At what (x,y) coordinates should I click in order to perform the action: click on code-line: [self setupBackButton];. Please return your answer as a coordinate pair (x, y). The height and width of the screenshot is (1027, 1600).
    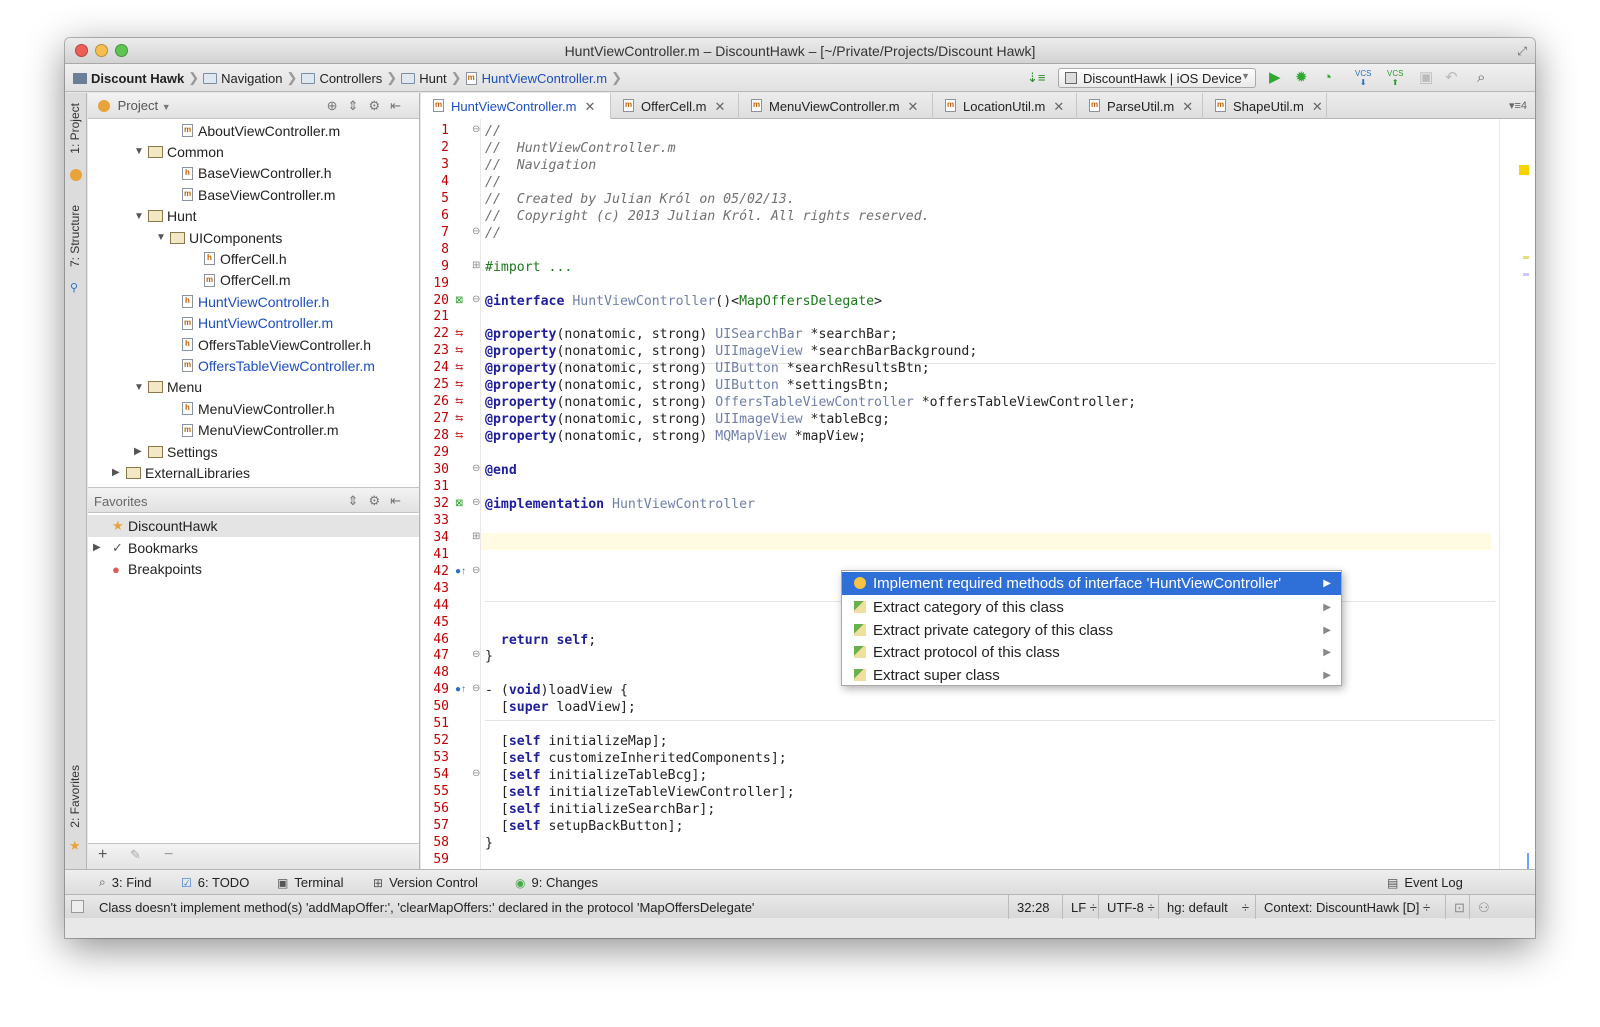
    Looking at the image, I should click on (584, 826).